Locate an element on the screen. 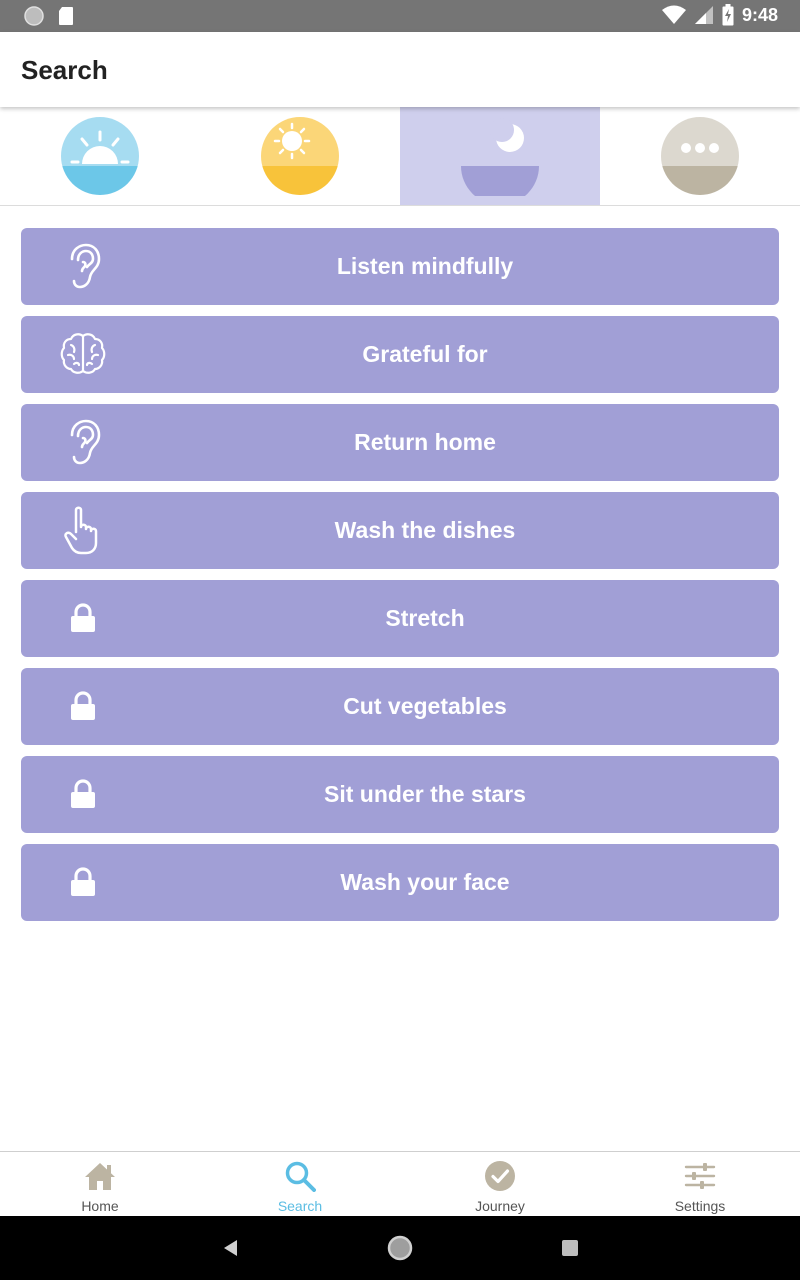  nav-journey-label: Journey is located at coordinates (500, 1206).